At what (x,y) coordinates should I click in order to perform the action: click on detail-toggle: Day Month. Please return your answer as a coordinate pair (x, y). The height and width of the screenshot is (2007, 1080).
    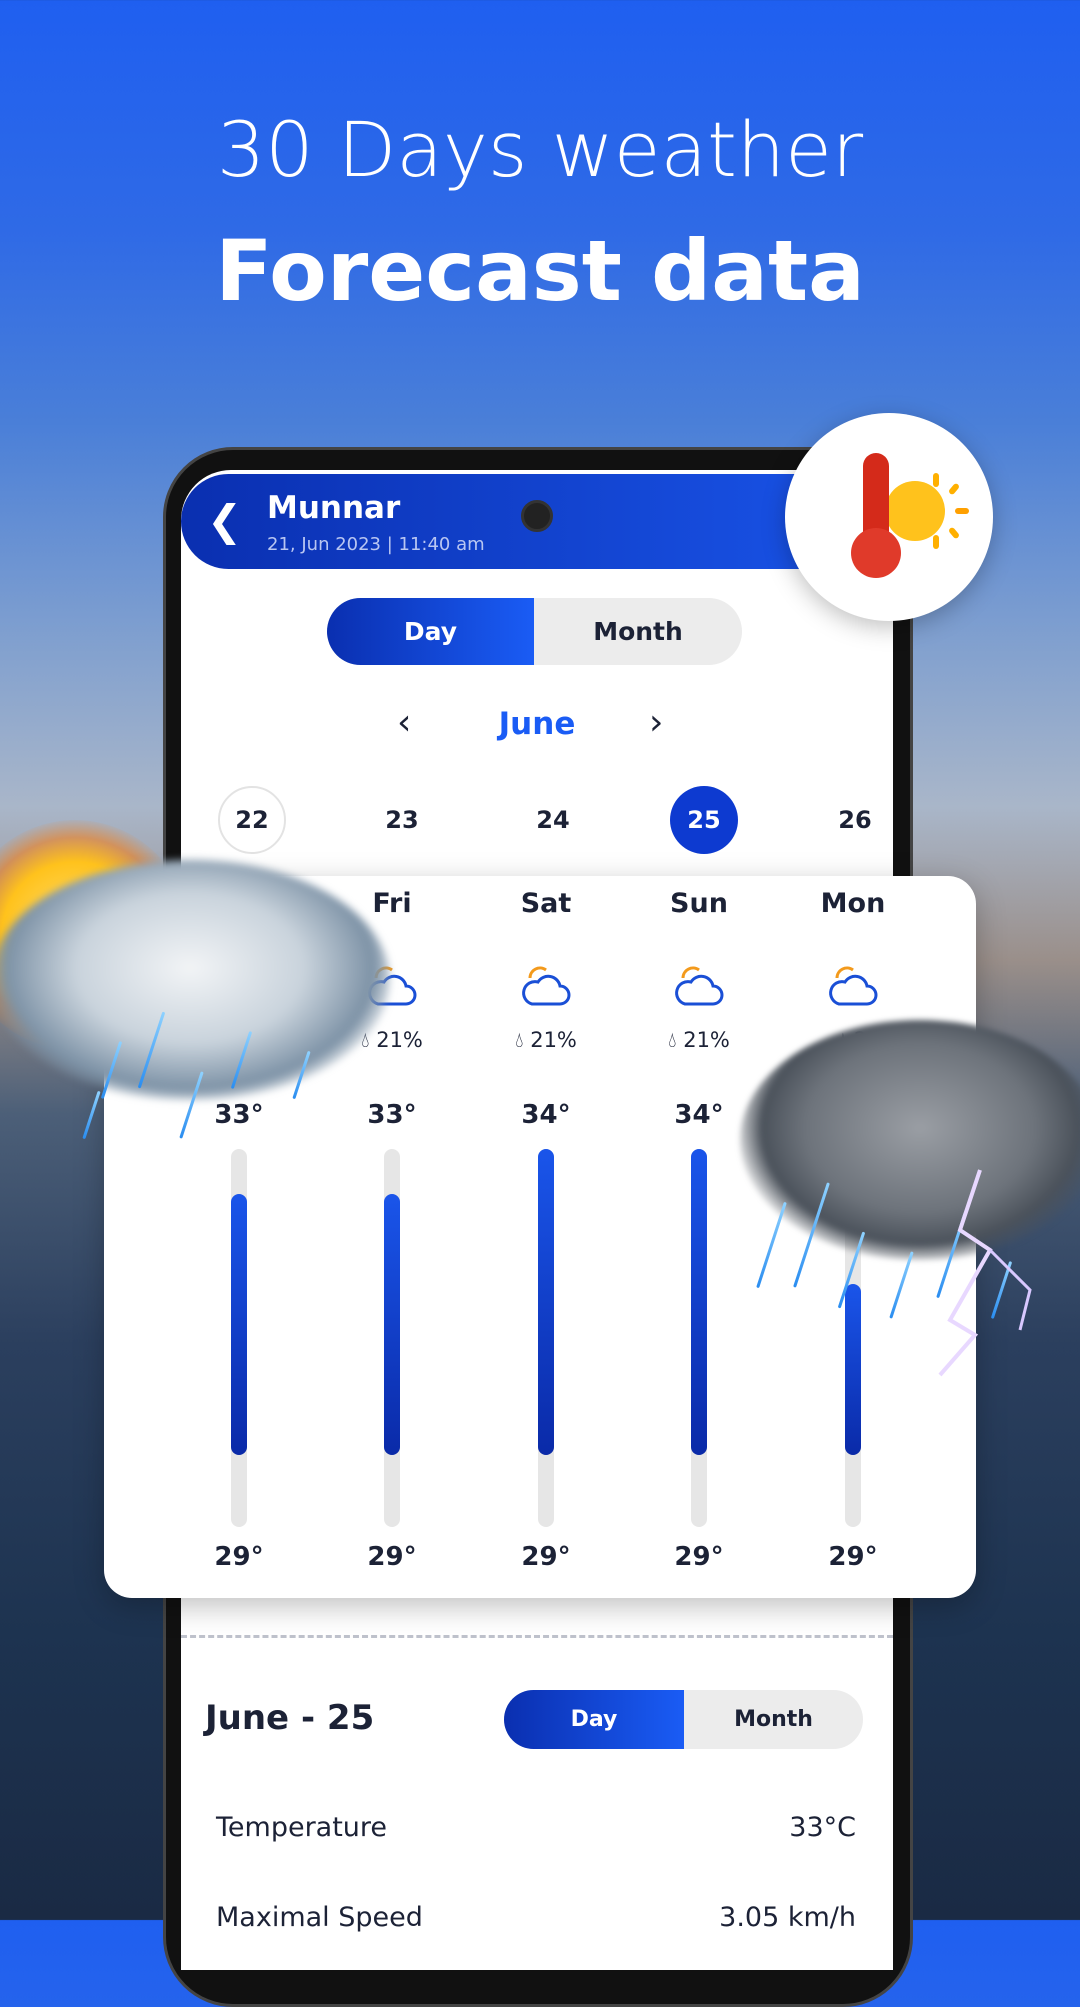
    Looking at the image, I should click on (683, 1719).